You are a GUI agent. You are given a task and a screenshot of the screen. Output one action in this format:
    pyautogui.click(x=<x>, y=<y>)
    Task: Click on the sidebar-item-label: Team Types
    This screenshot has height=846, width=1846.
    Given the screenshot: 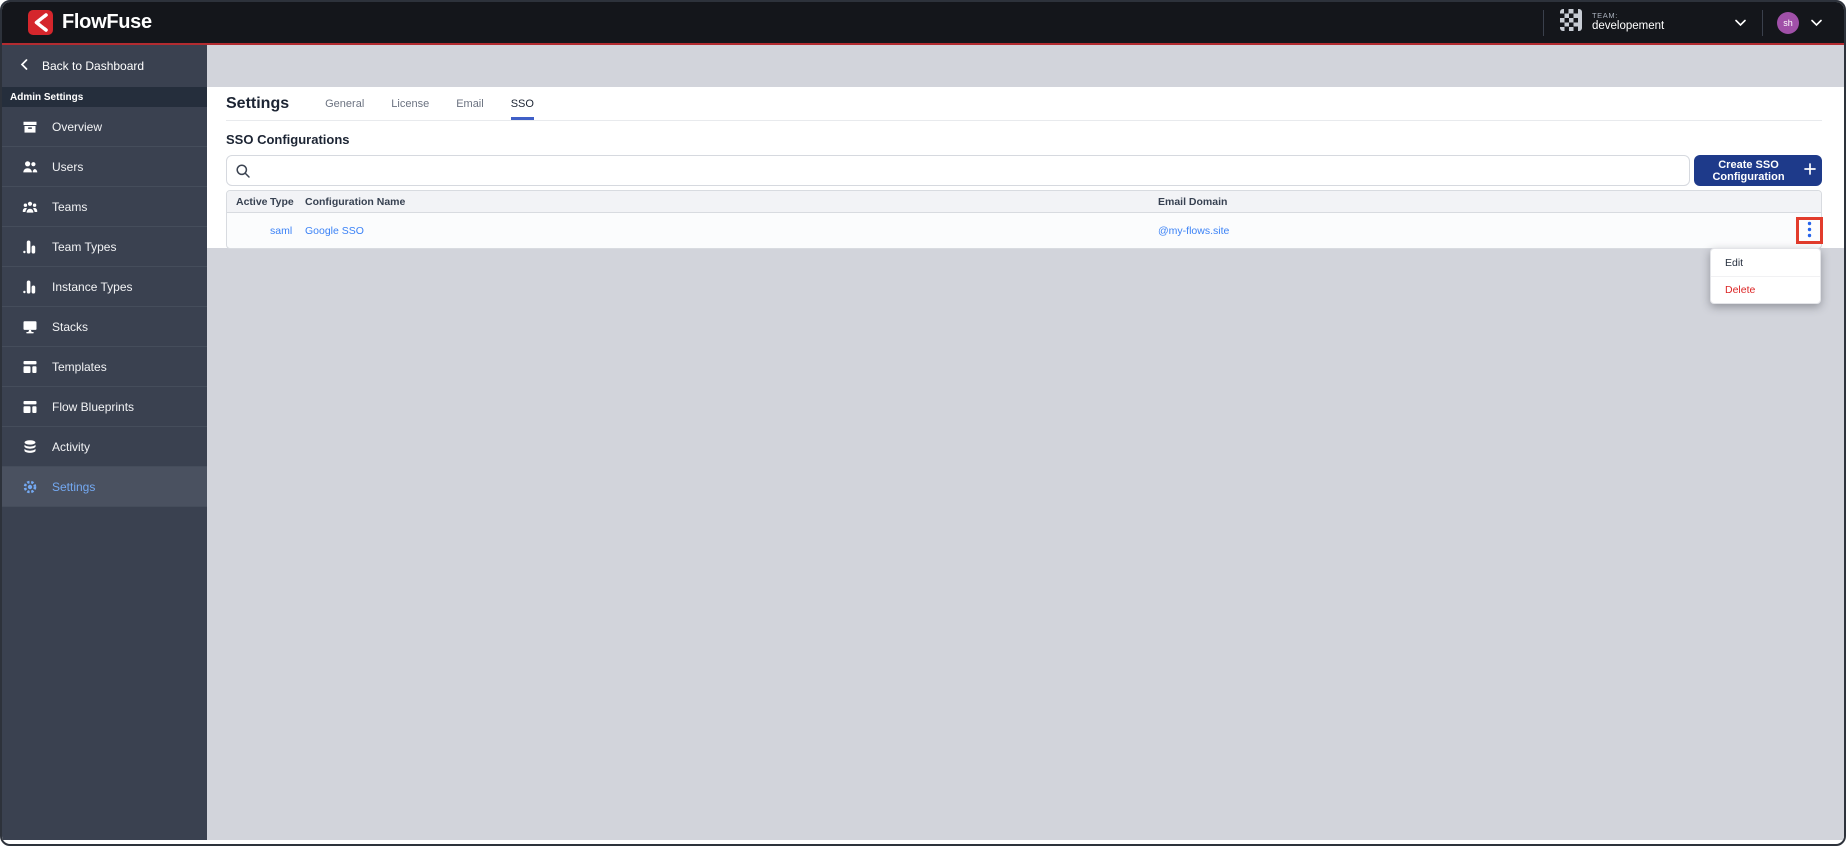 What is the action you would take?
    pyautogui.click(x=84, y=246)
    